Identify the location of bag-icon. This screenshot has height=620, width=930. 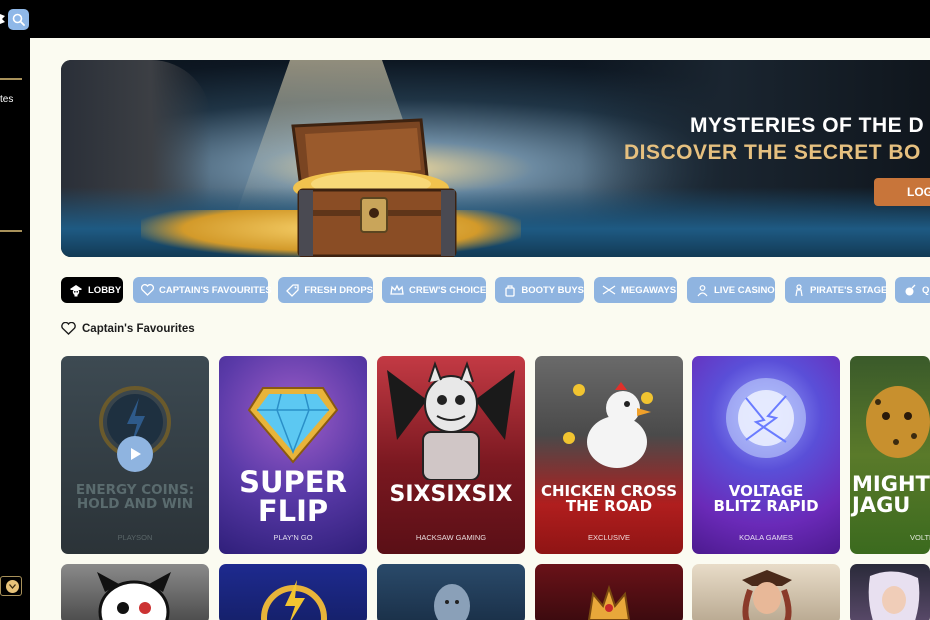
(509, 290).